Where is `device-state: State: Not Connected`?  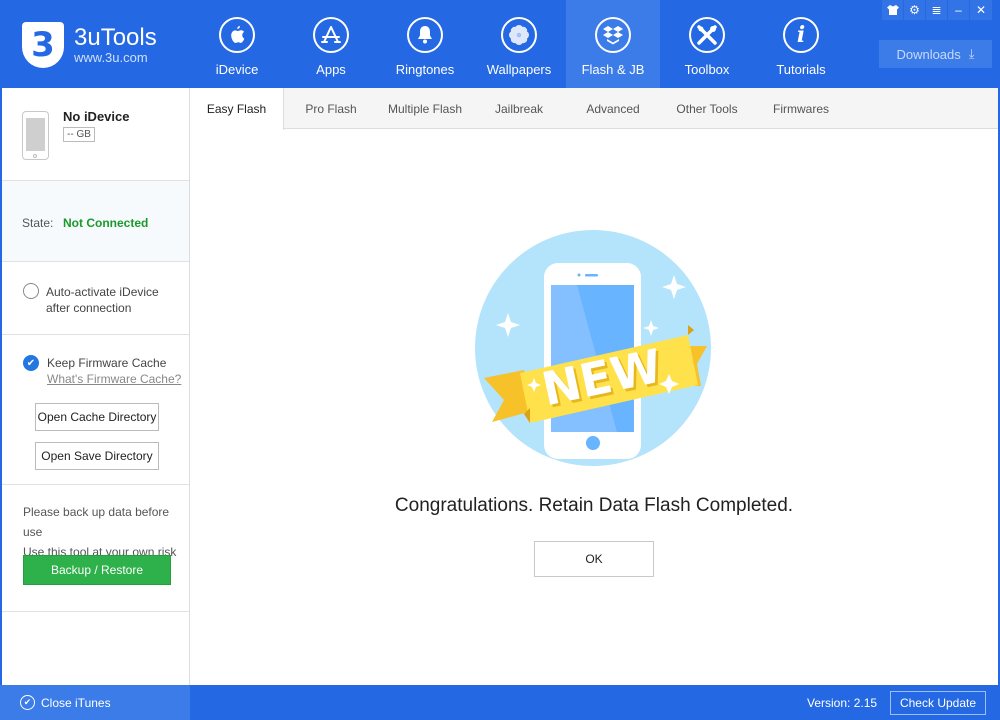
device-state: State: Not Connected is located at coordinates (95, 221).